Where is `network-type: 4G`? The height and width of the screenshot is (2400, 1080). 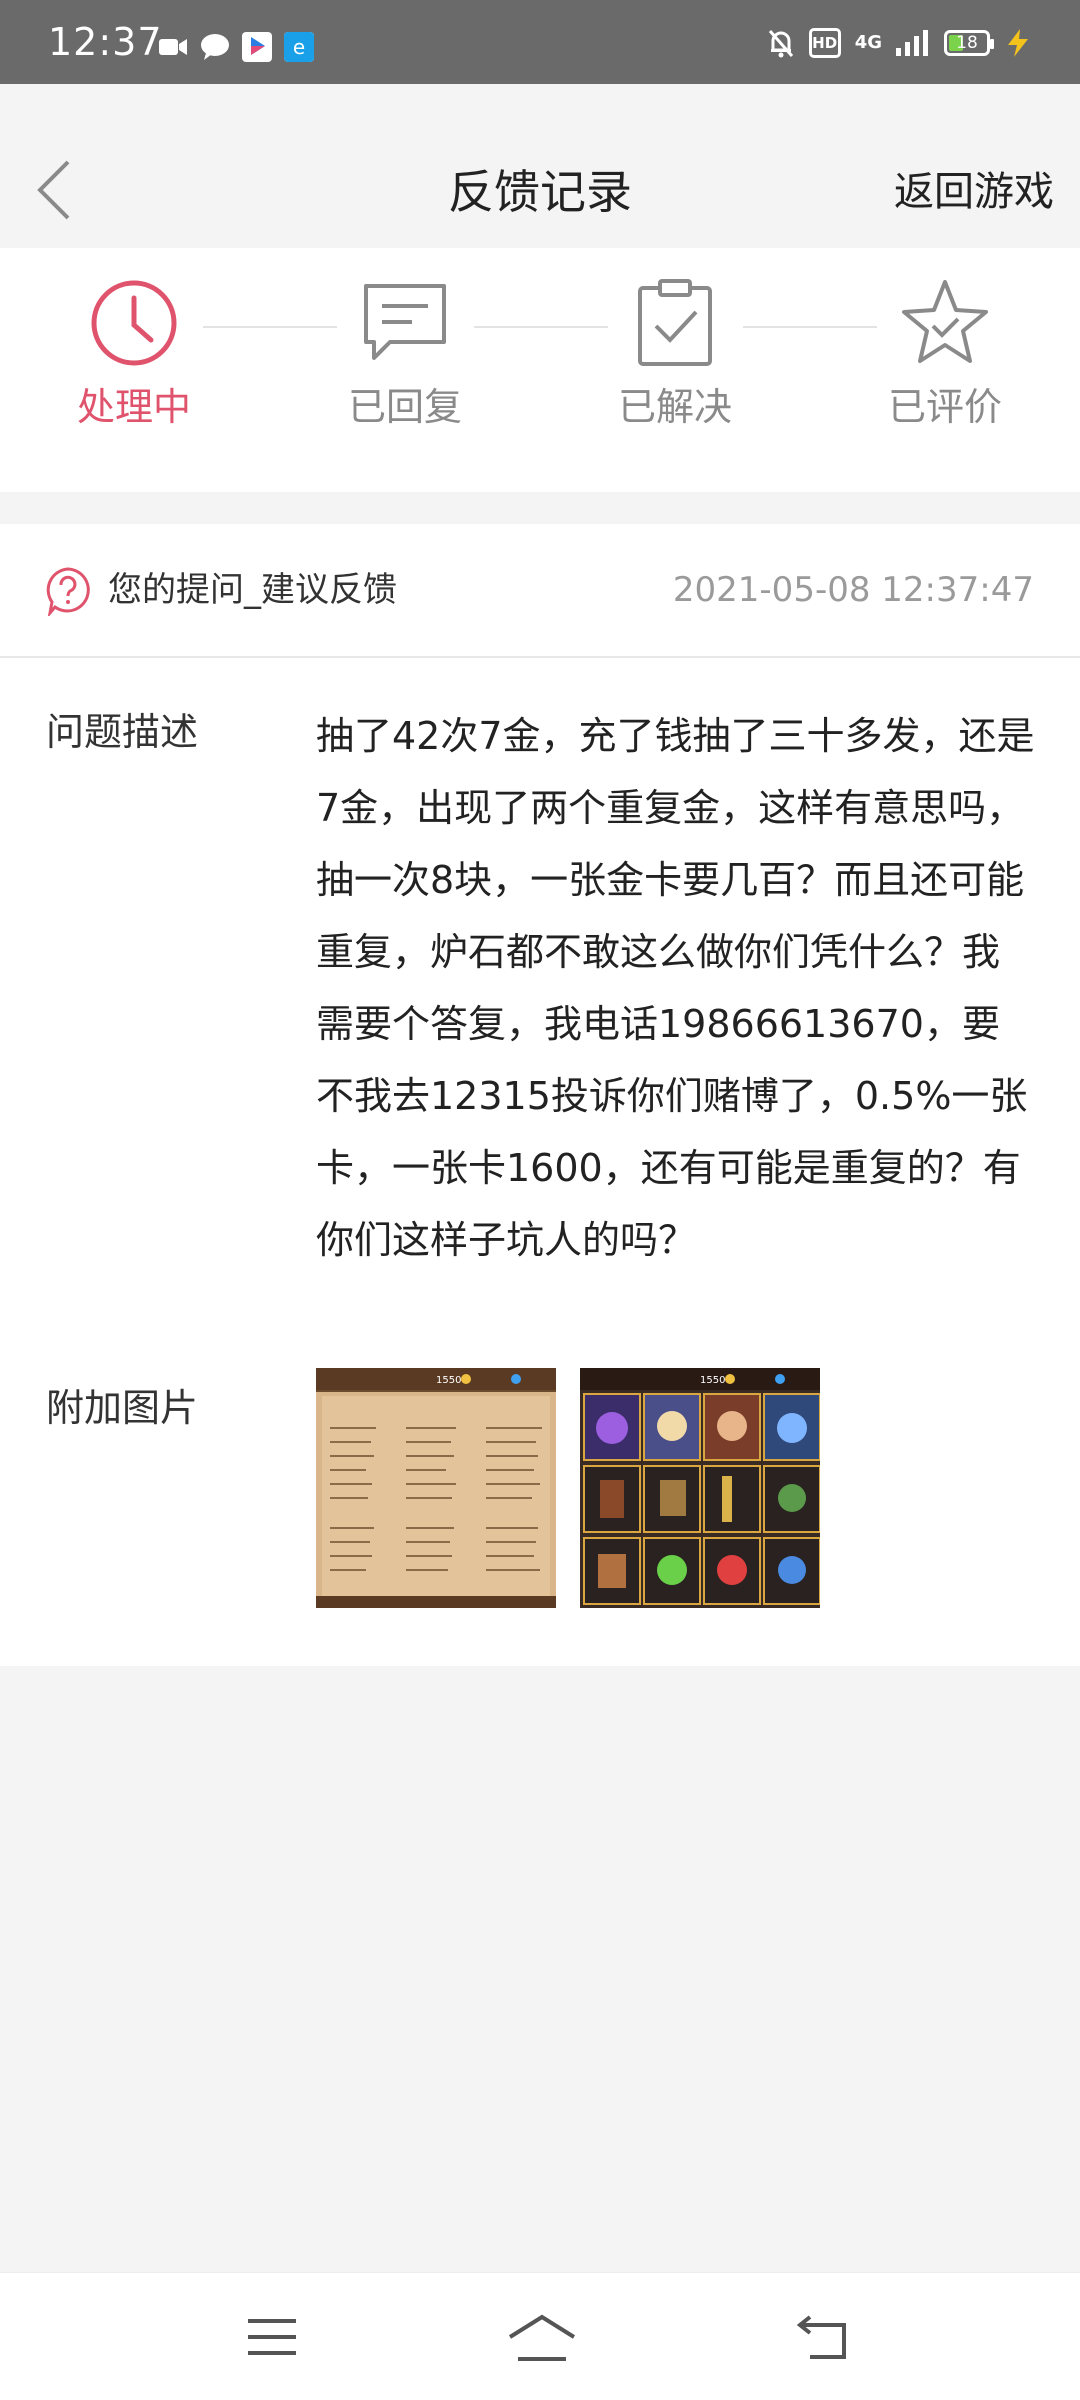 network-type: 4G is located at coordinates (868, 42).